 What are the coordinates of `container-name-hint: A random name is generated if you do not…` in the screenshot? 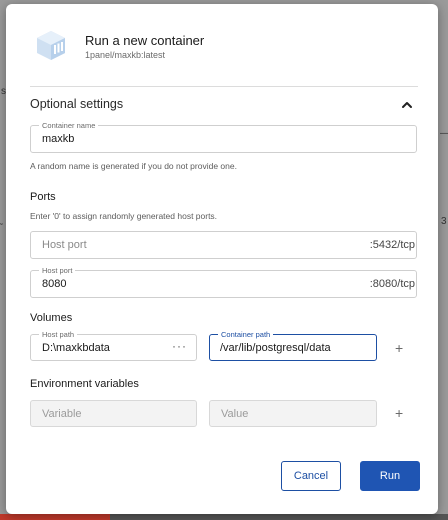 It's located at (133, 166).